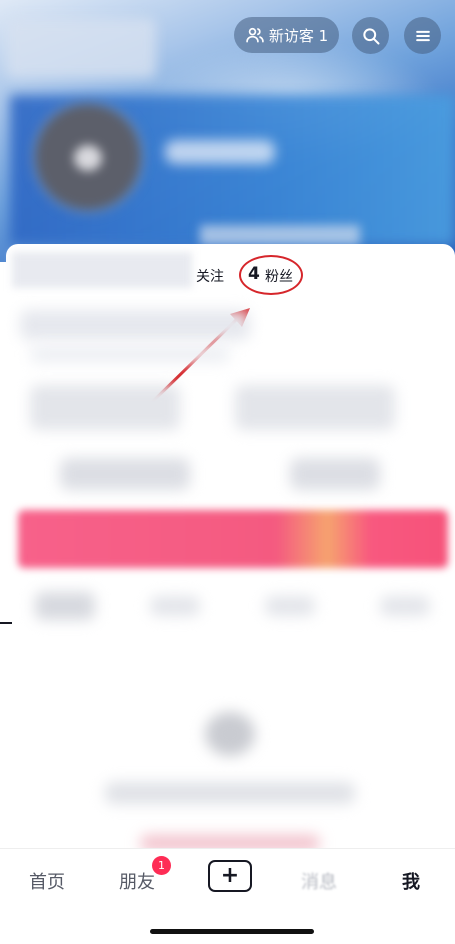 The height and width of the screenshot is (944, 455). Describe the element at coordinates (65, 606) in the screenshot. I see `blurred-tab-works` at that location.